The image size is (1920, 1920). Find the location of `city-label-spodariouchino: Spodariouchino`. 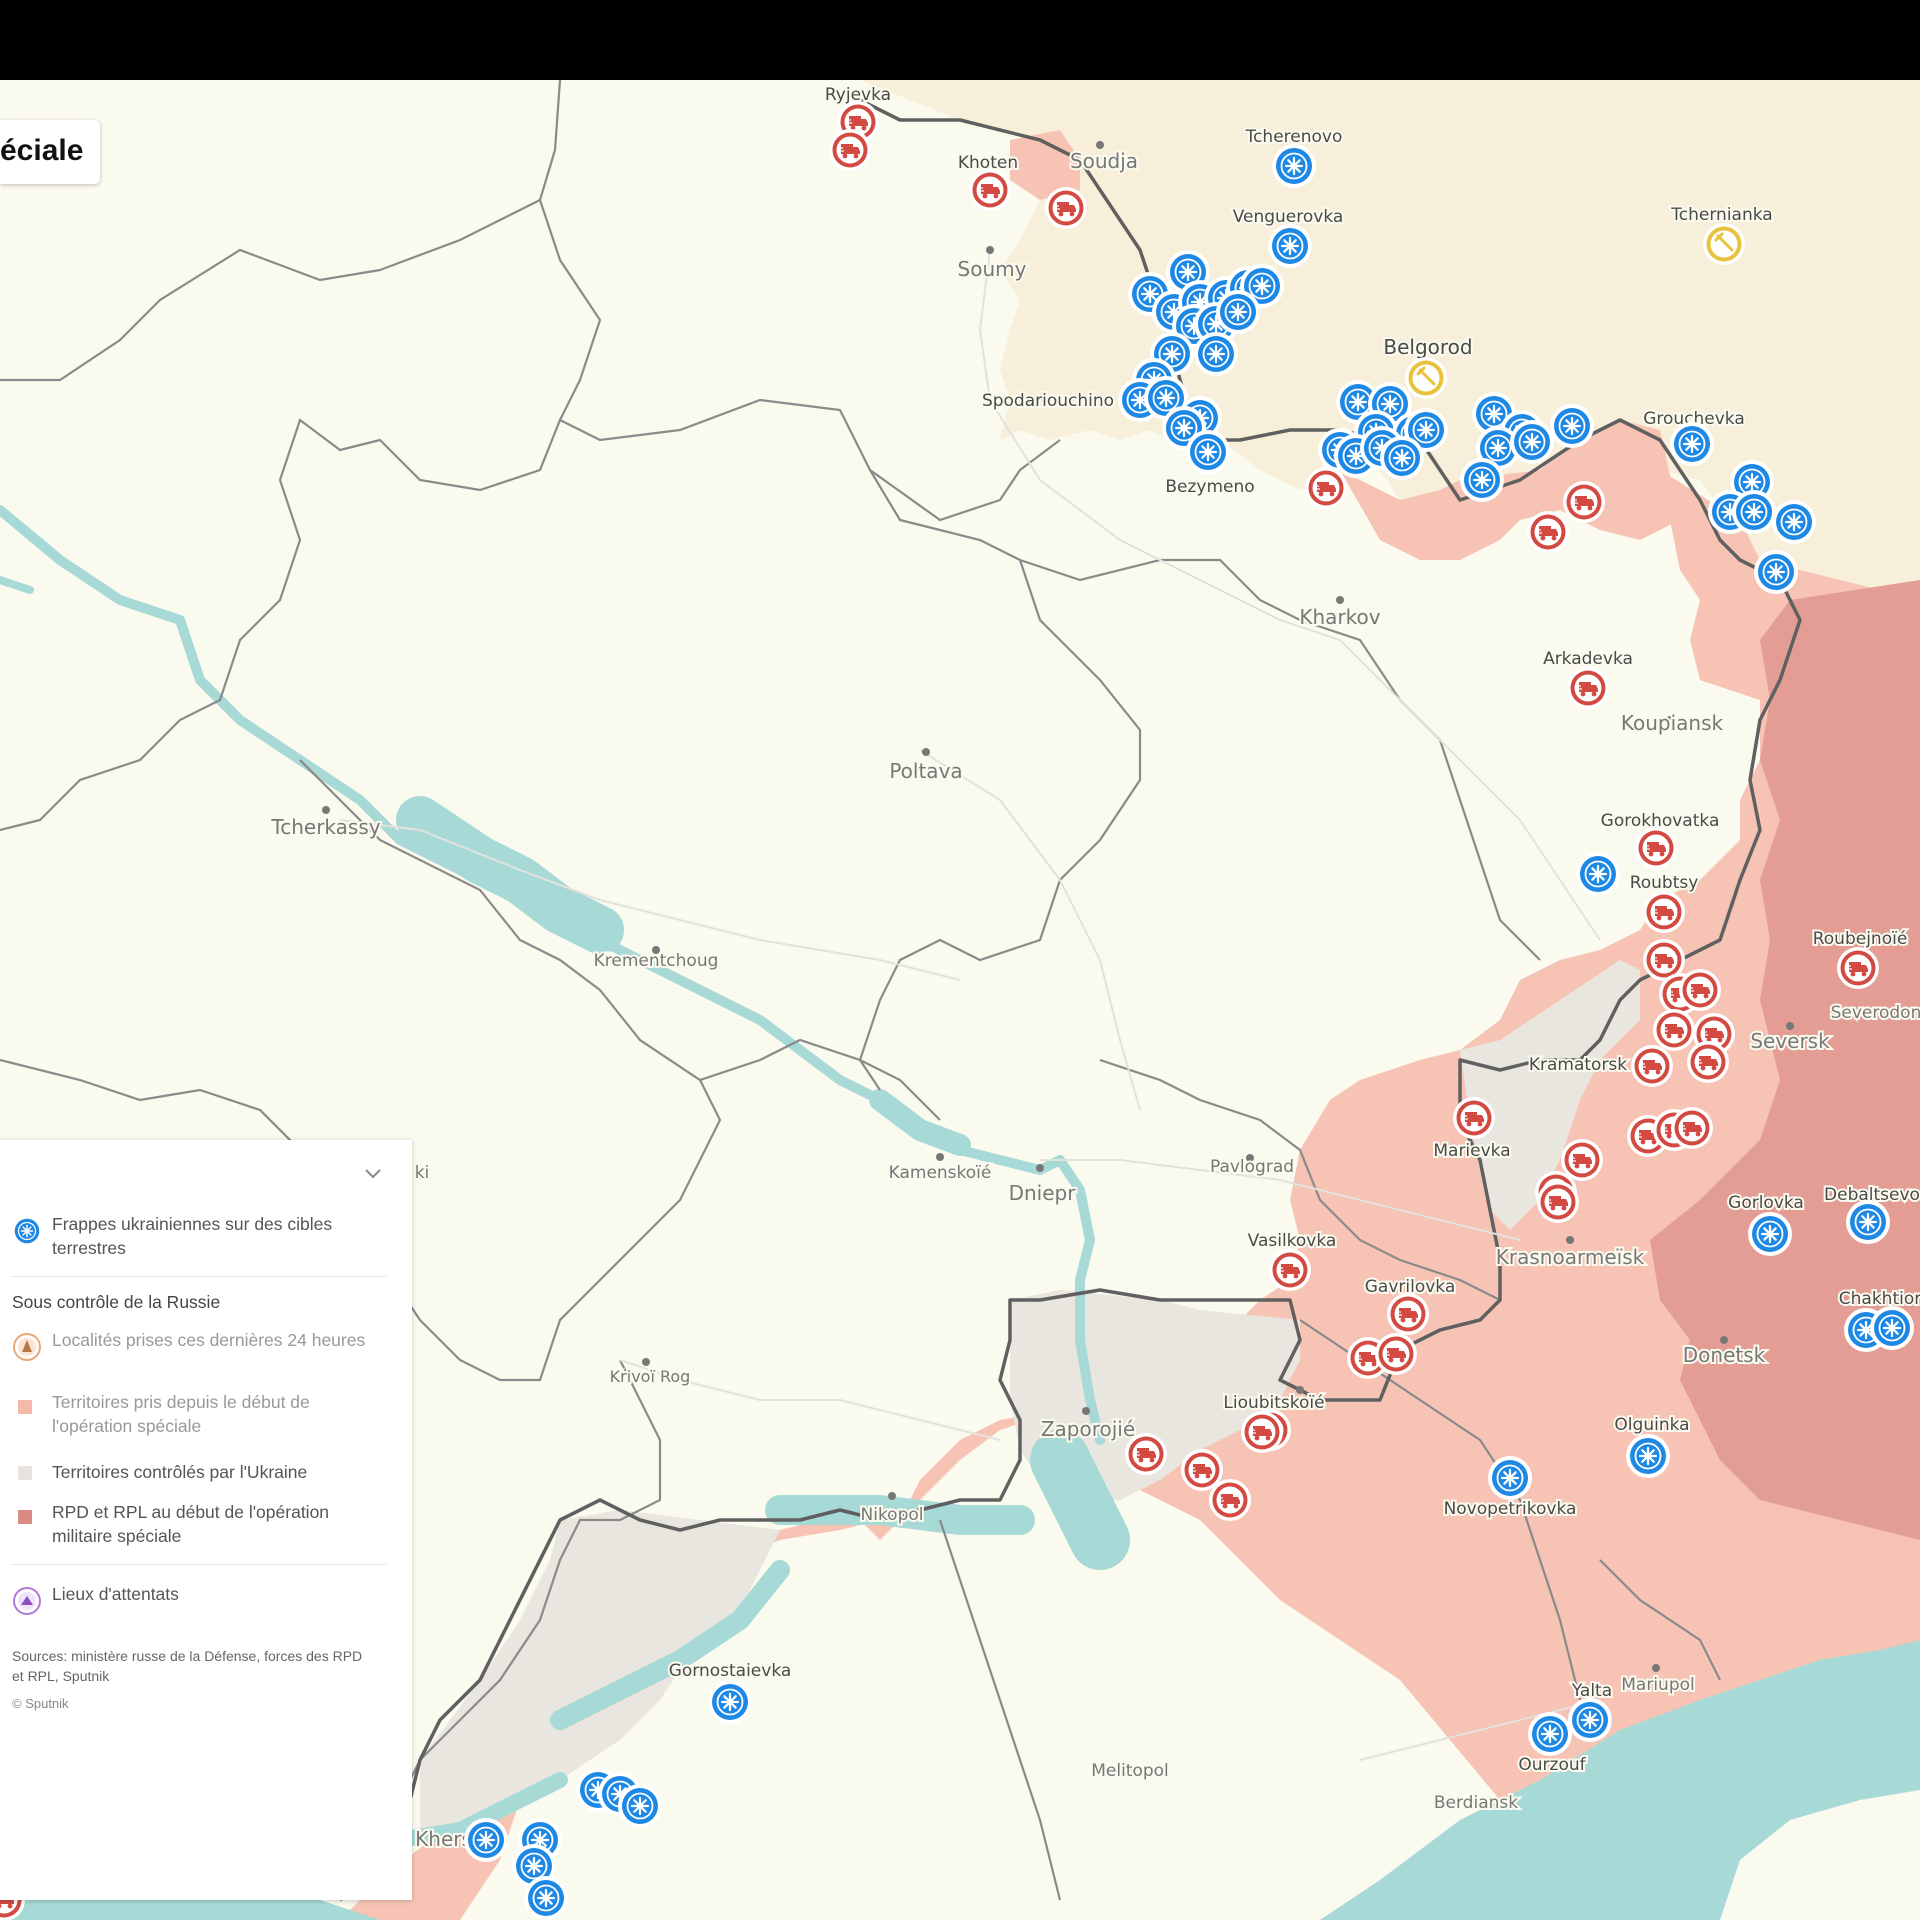

city-label-spodariouchino: Spodariouchino is located at coordinates (1048, 401).